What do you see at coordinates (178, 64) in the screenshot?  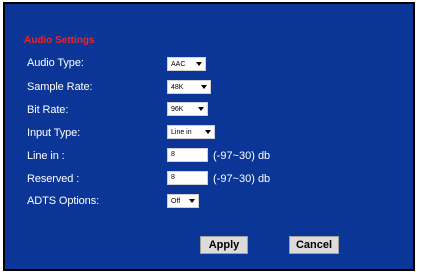 I see `audio-type-value: AAC` at bounding box center [178, 64].